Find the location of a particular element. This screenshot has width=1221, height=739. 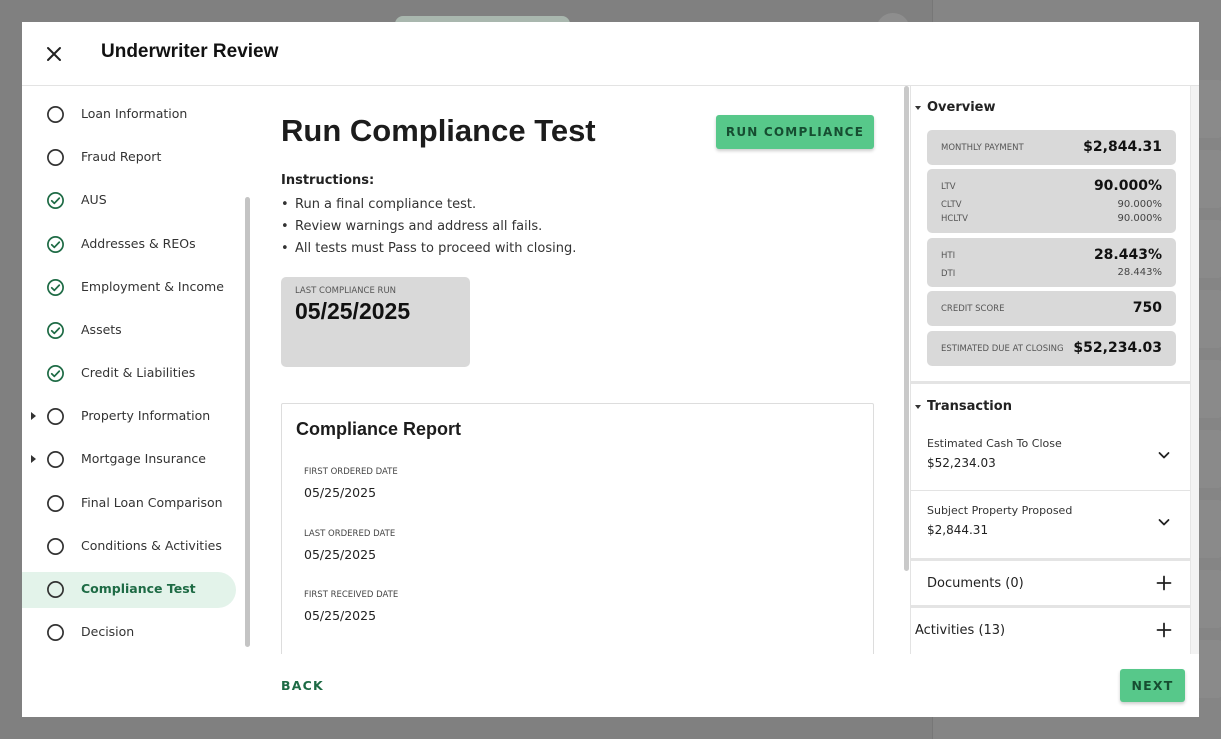

report-title: Compliance Report is located at coordinates (379, 429).